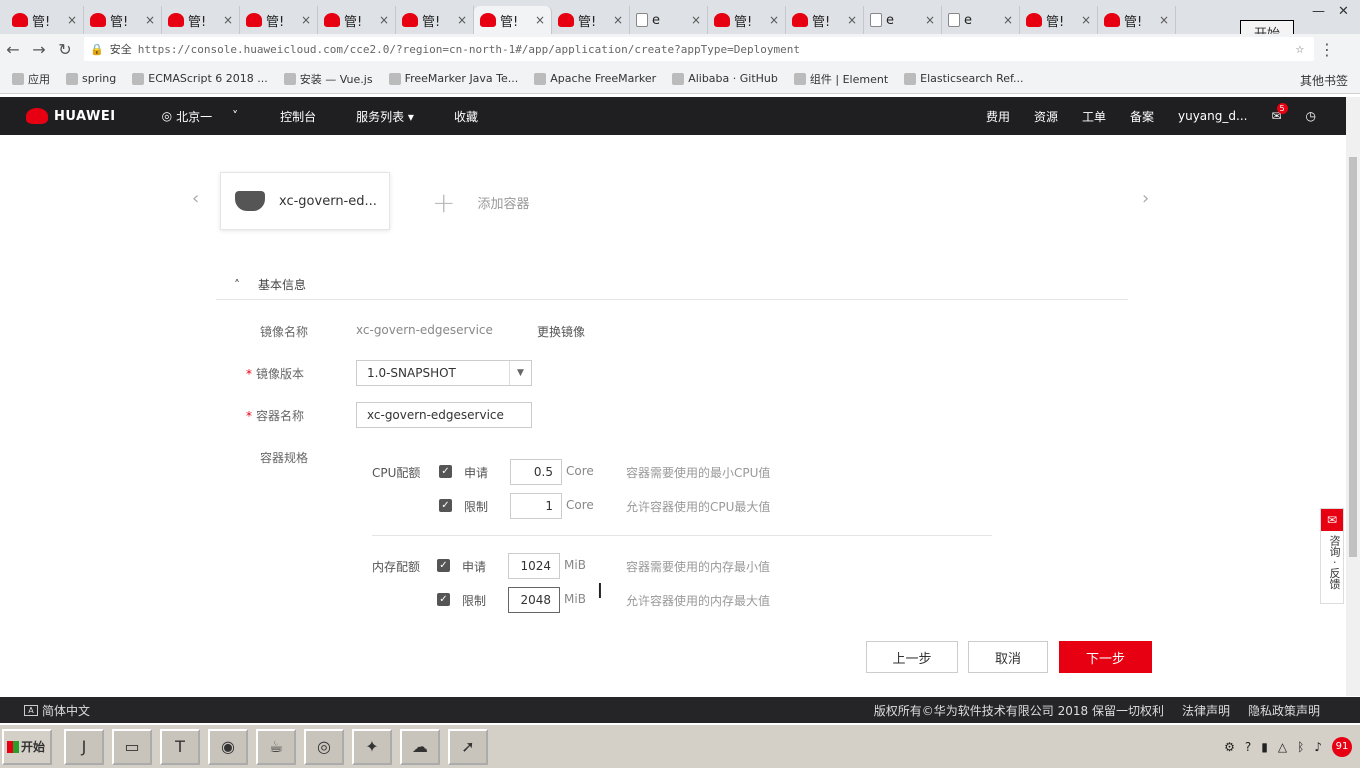 The width and height of the screenshot is (1360, 768). I want to click on memory-request-input: 1024, so click(534, 566).